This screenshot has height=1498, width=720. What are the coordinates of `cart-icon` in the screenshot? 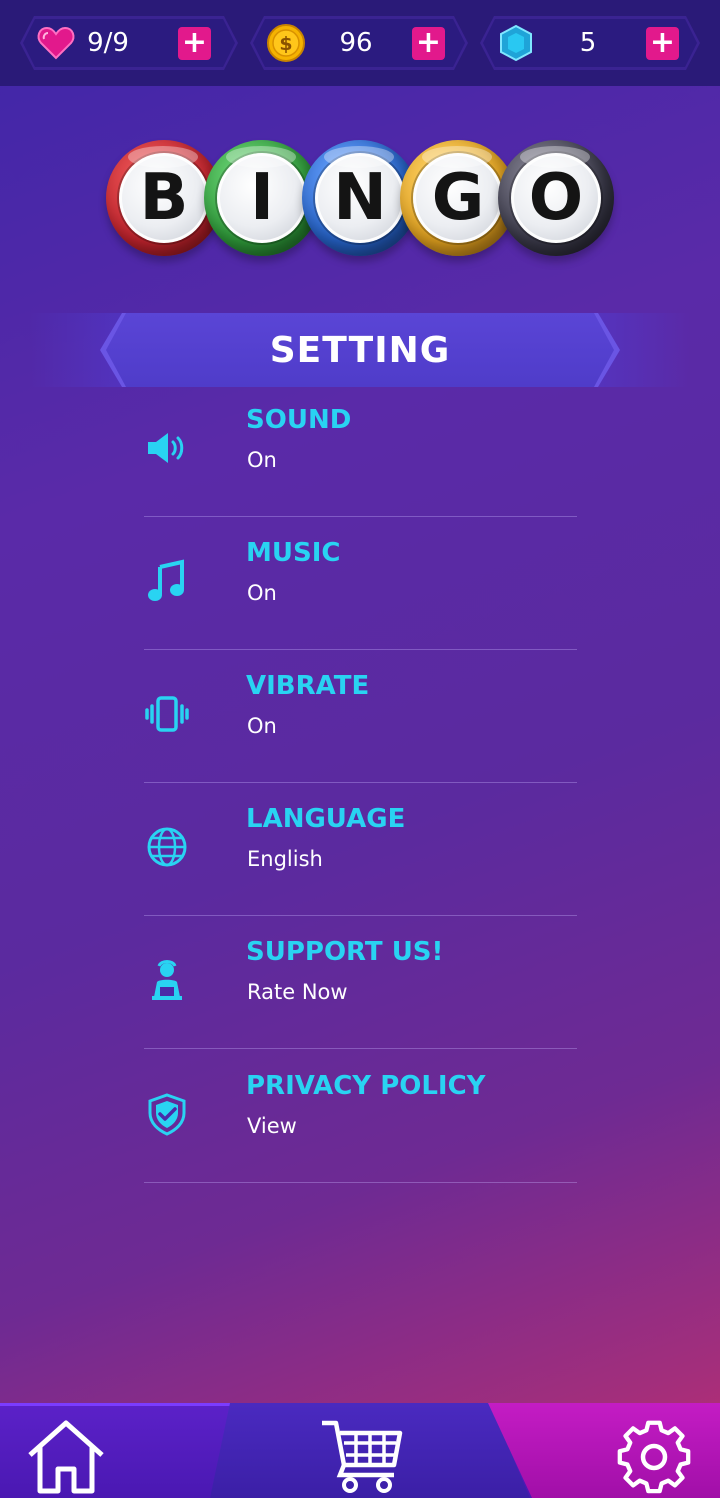 It's located at (362, 1456).